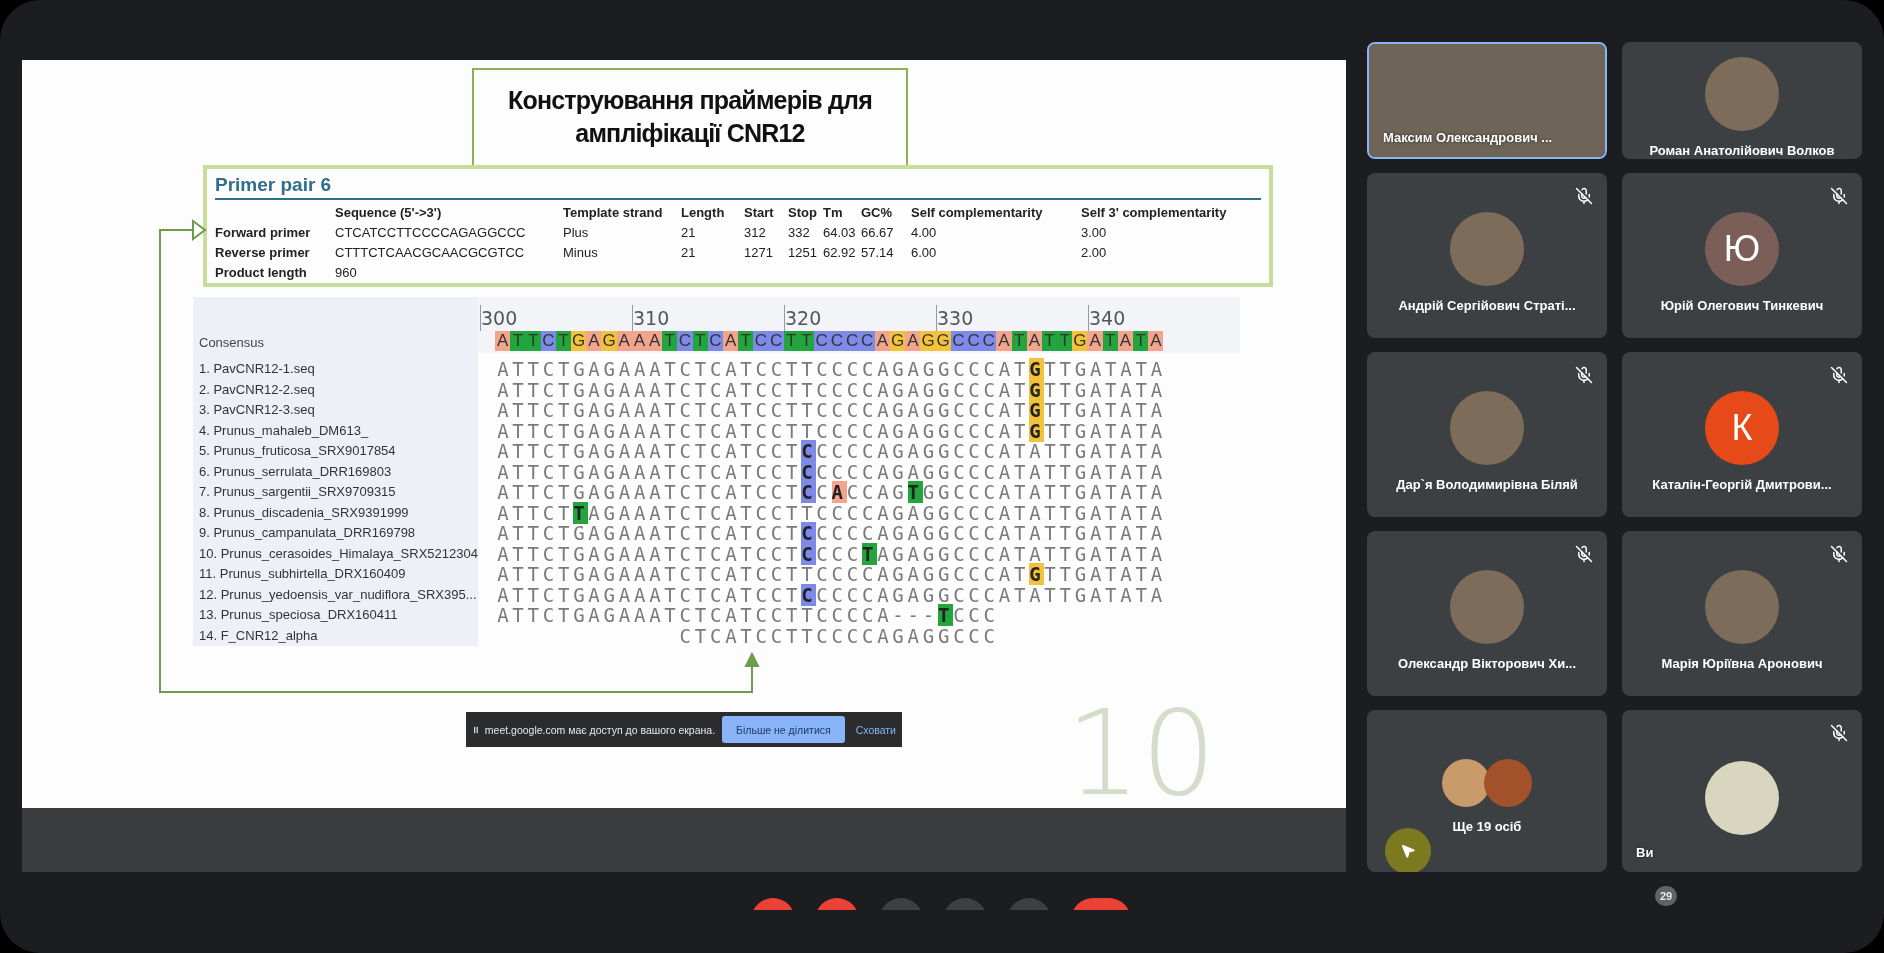  Describe the element at coordinates (690, 134) in the screenshot. I see `slide-title: ампліфікації CNR12` at that location.